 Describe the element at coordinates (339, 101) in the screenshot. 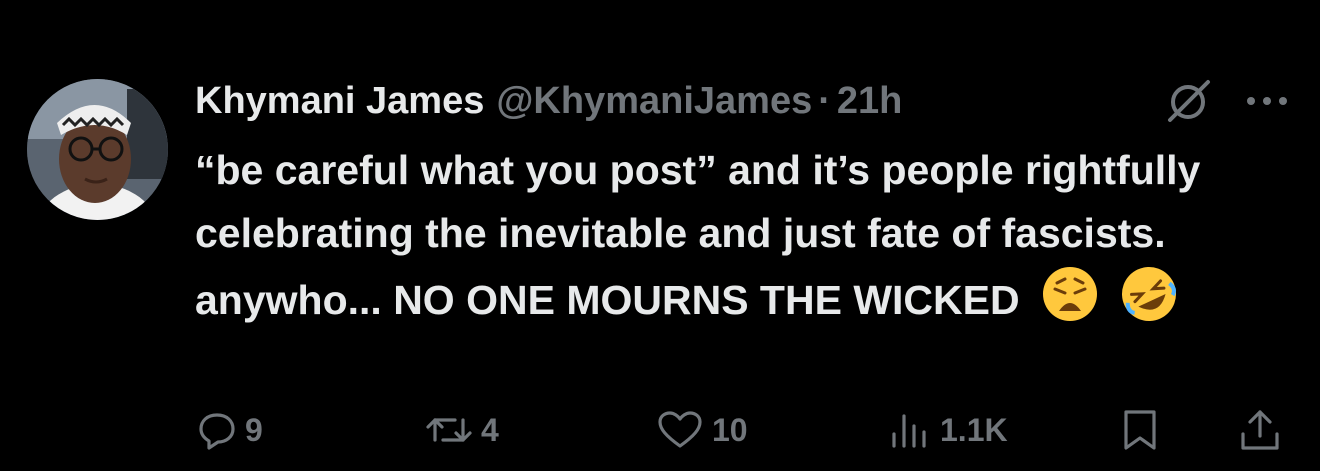

I see `author-name: Khymani James` at that location.